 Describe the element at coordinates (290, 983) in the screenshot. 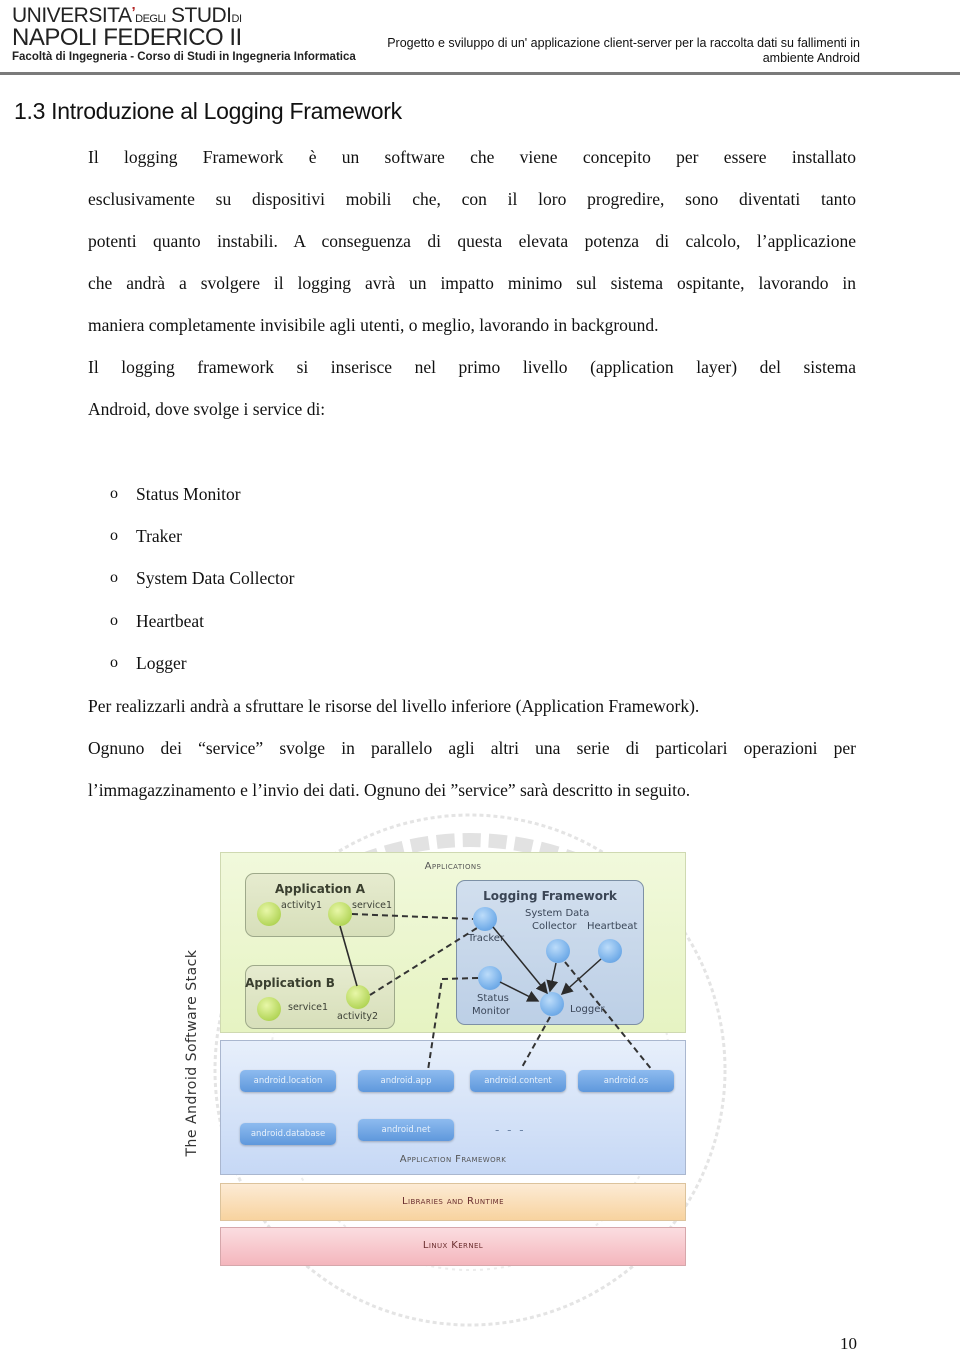

I see `application-b-title: Application B` at that location.